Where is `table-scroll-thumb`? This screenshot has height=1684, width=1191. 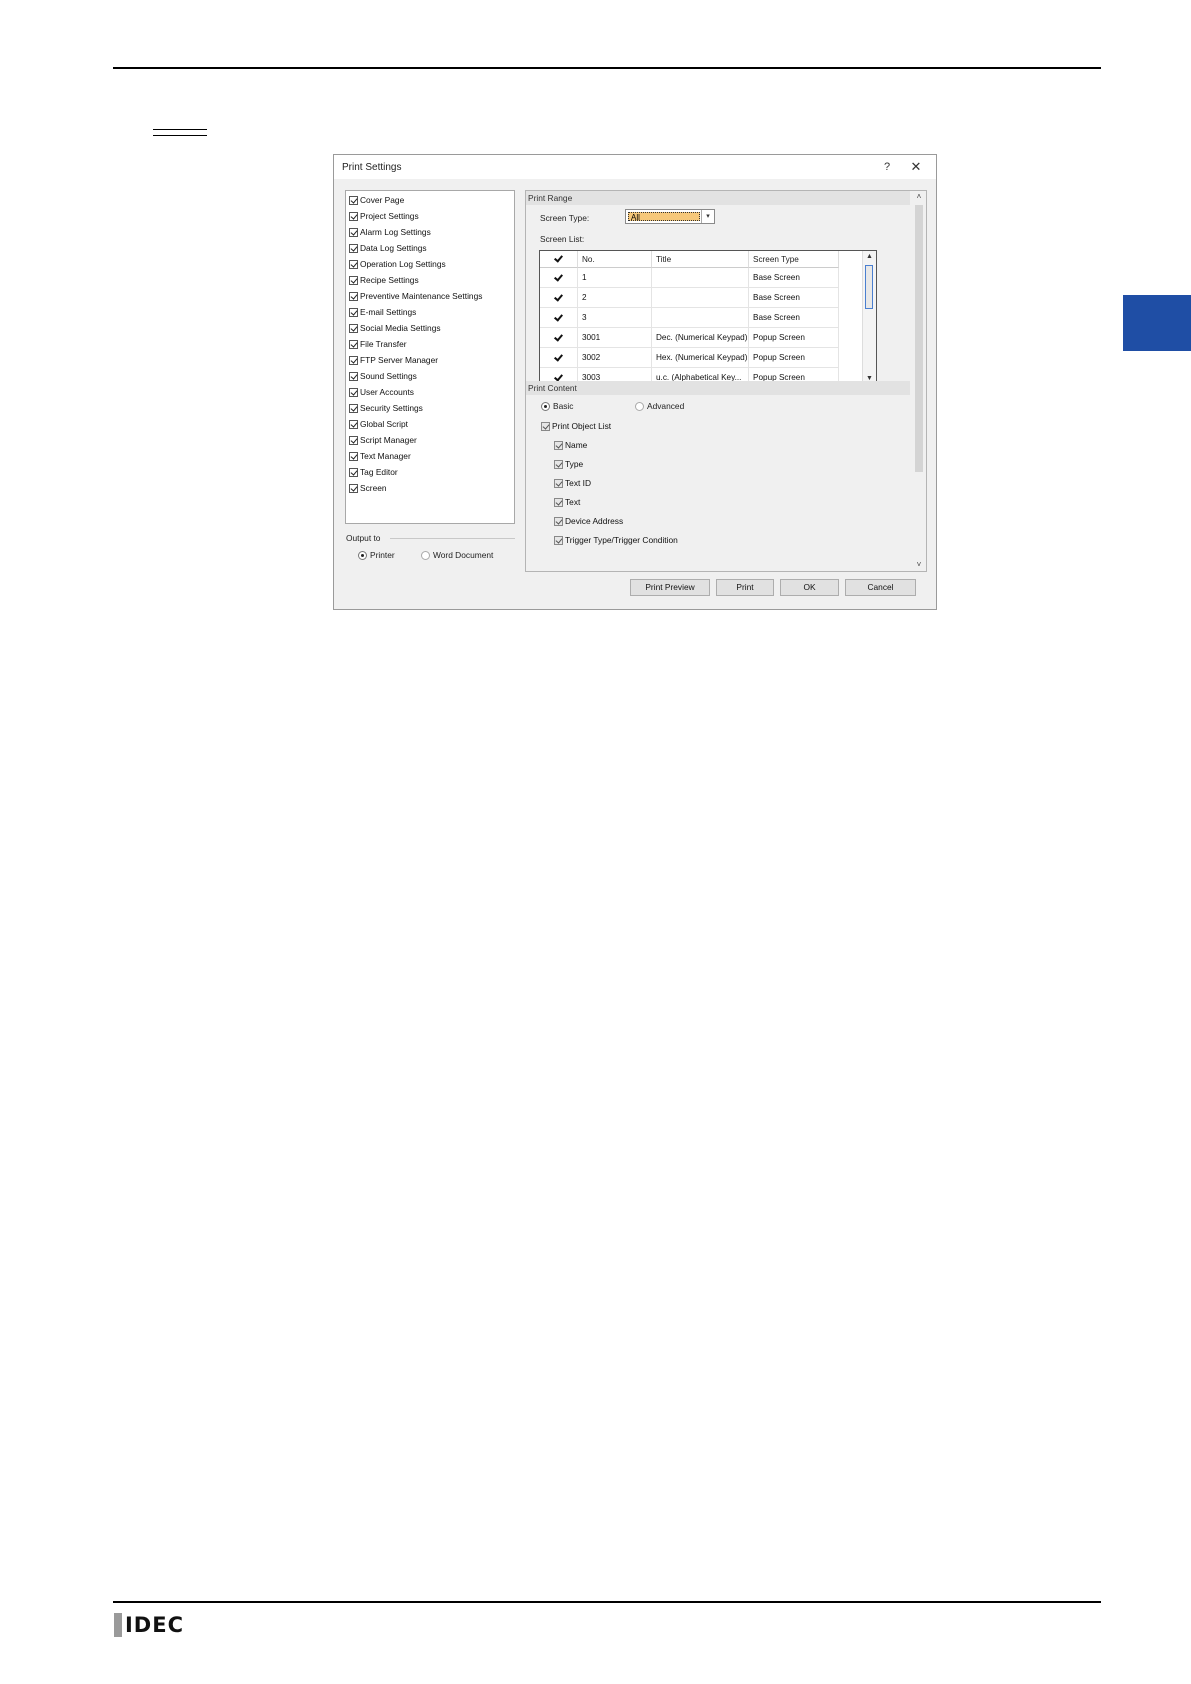 table-scroll-thumb is located at coordinates (869, 287).